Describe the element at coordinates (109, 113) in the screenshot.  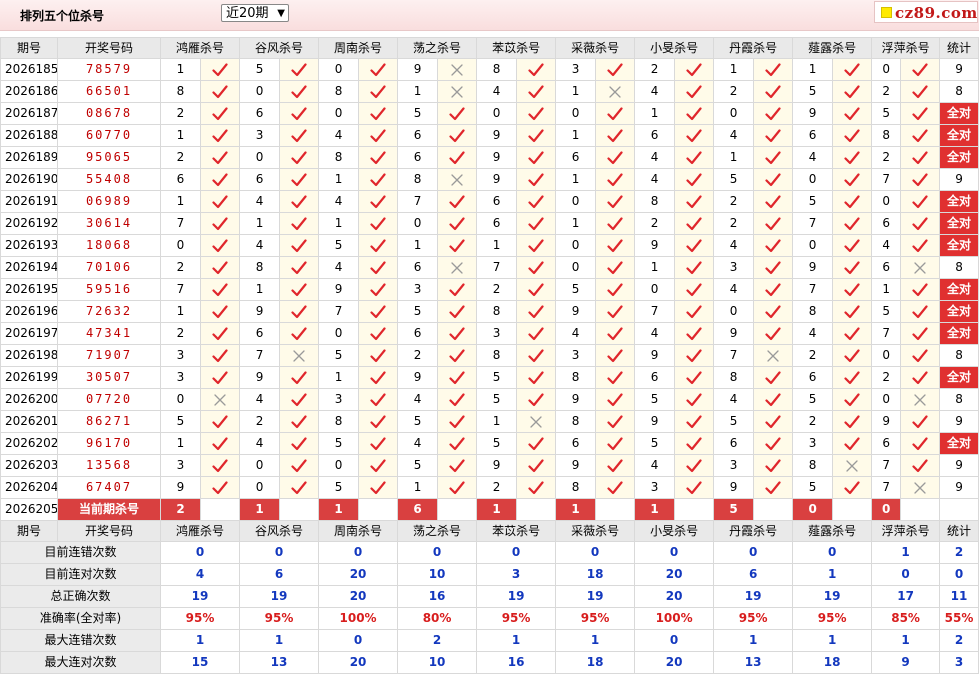
I see `draw-number-cell: 08678` at that location.